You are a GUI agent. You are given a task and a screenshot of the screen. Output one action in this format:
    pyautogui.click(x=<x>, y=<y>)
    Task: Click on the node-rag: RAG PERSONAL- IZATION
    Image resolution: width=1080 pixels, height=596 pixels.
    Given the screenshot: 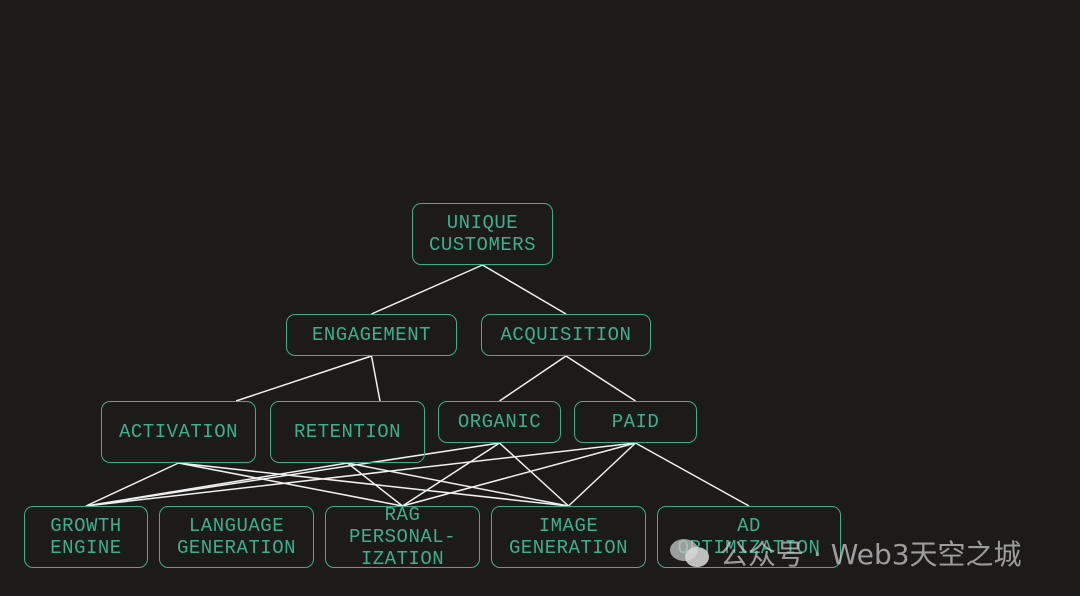 What is the action you would take?
    pyautogui.click(x=402, y=537)
    